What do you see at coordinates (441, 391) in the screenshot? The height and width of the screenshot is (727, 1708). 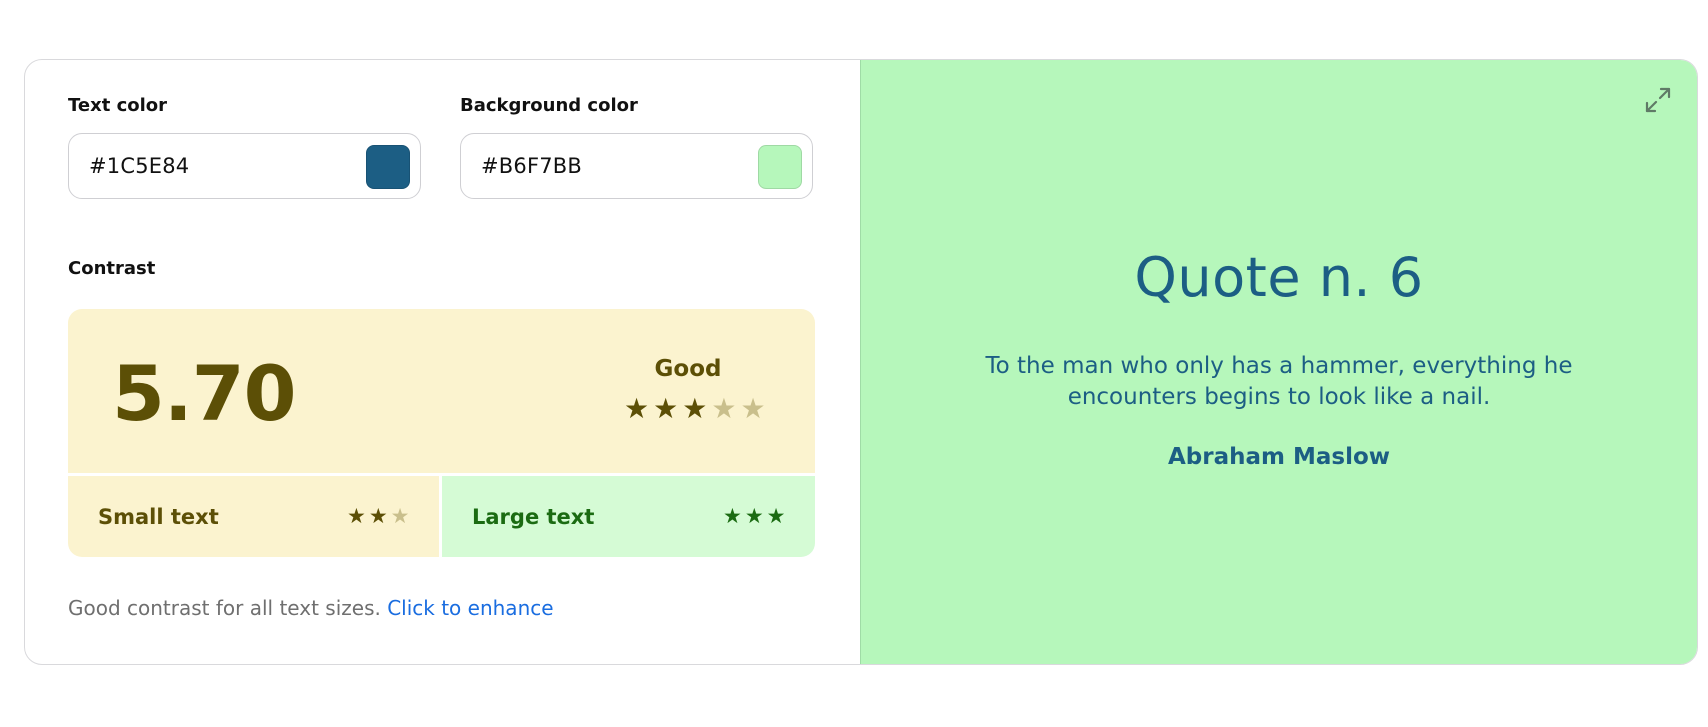 I see `contrast-ratio-panel: 5.70 Good ★ ★ ★ ★ ★` at bounding box center [441, 391].